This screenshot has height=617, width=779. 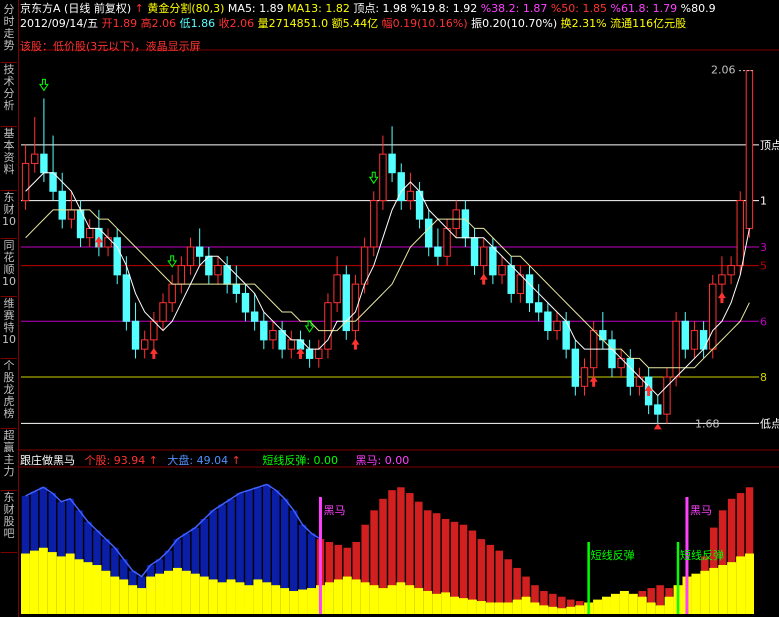 What do you see at coordinates (236, 460) in the screenshot?
I see `legend-arrow-icon: ↑` at bounding box center [236, 460].